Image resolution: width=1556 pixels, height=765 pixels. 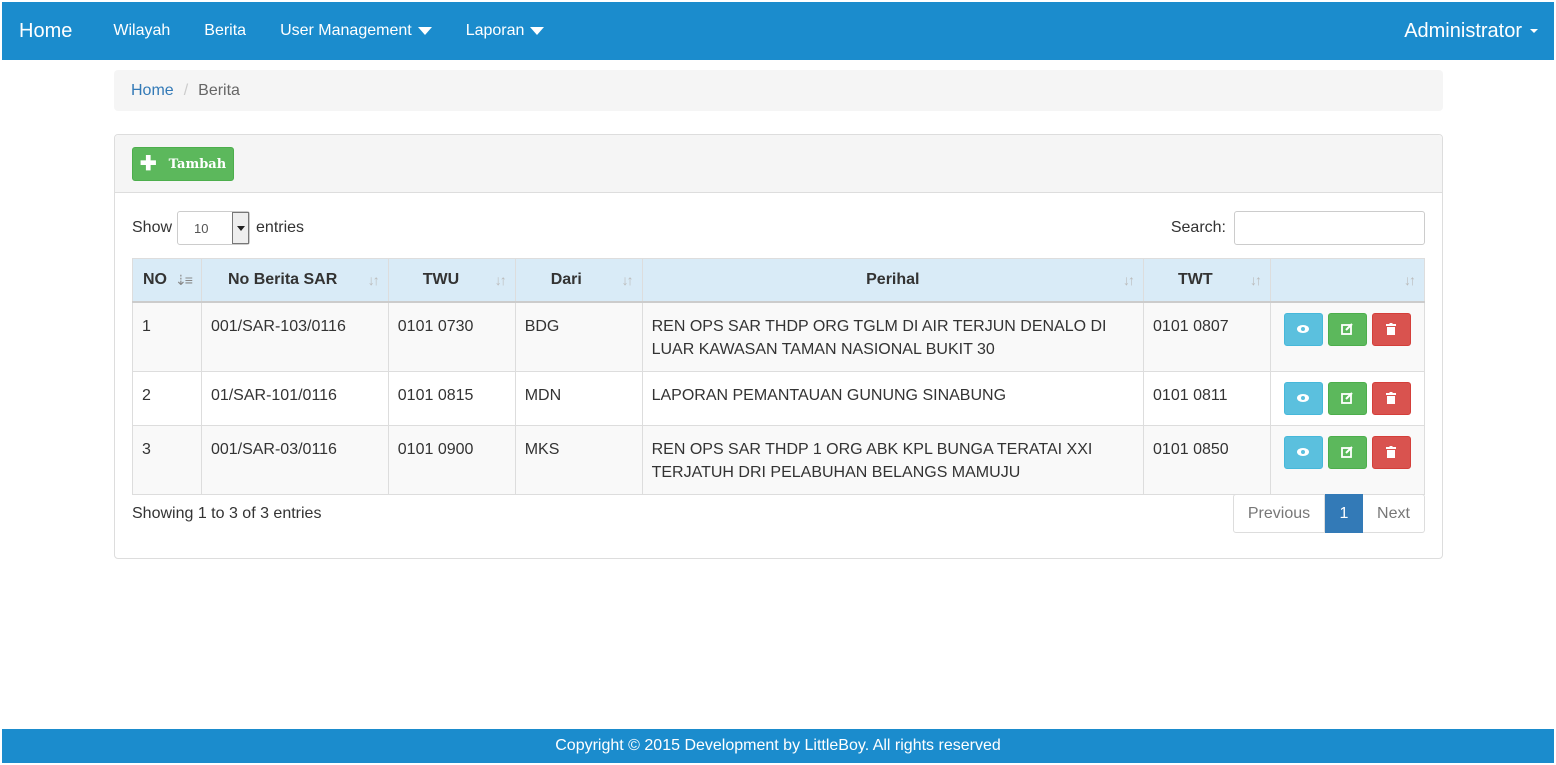 What do you see at coordinates (1329, 228) in the screenshot?
I see `search-input` at bounding box center [1329, 228].